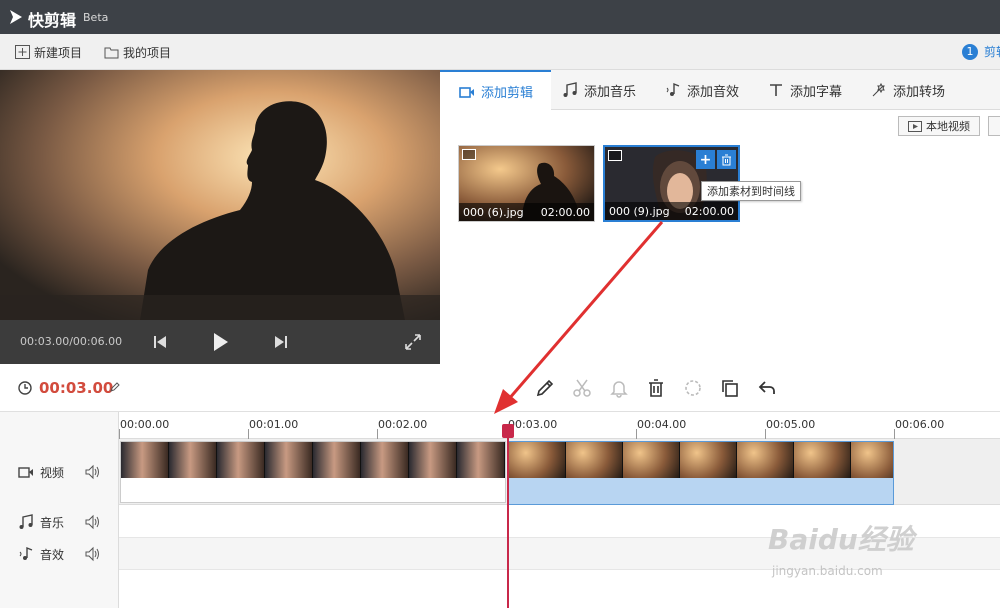  I want to click on playhead-handle, so click(508, 431).